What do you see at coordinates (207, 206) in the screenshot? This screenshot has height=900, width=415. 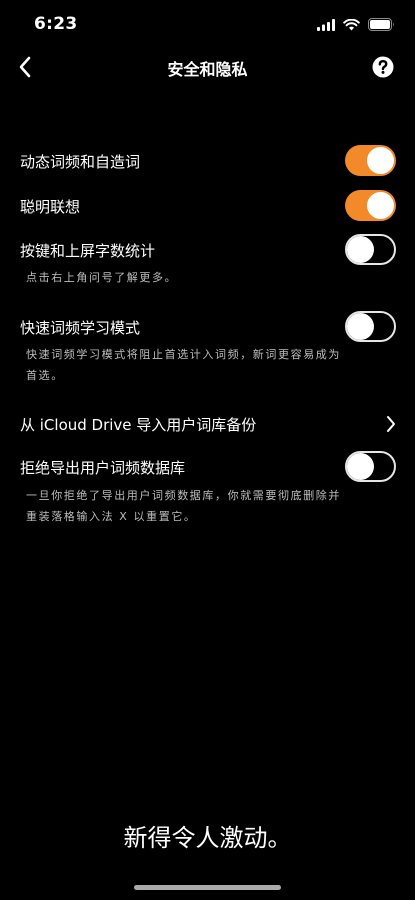 I see `setting-row-smart-association: 聪明联想` at bounding box center [207, 206].